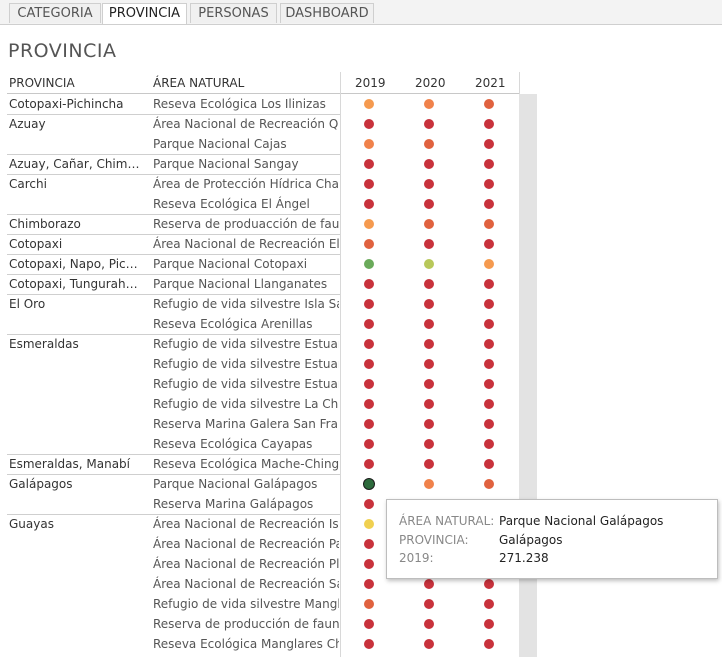 The height and width of the screenshot is (657, 722). I want to click on column-header-provincia: PROVINCIA, so click(42, 83).